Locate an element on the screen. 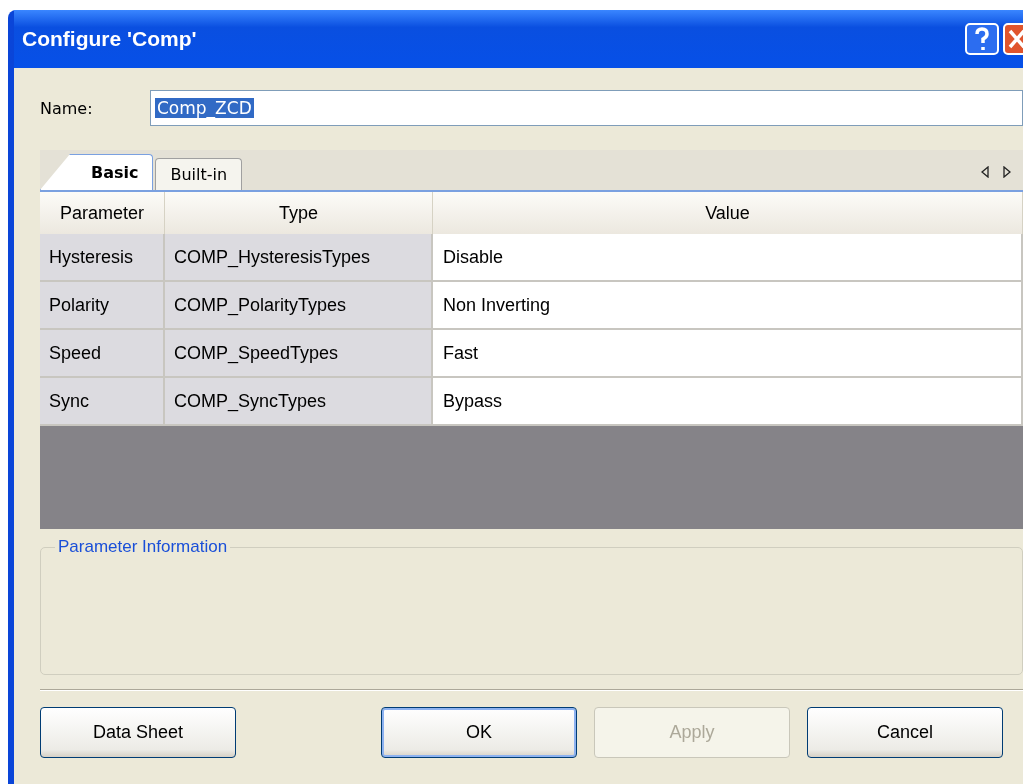 Image resolution: width=1023 pixels, height=784 pixels. name-label: Name: is located at coordinates (67, 108).